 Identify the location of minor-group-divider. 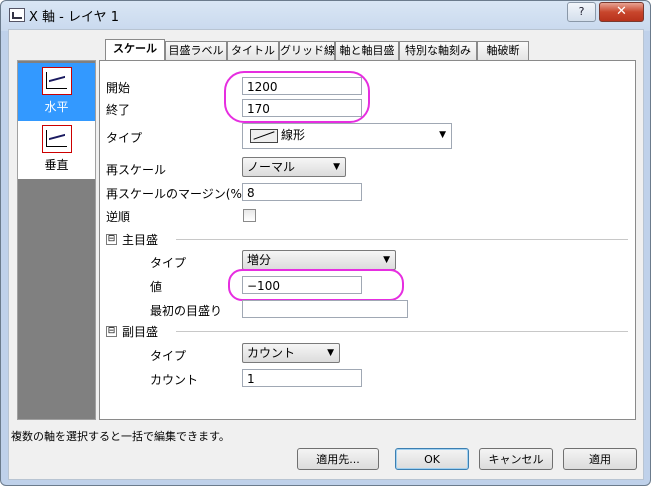
(402, 331).